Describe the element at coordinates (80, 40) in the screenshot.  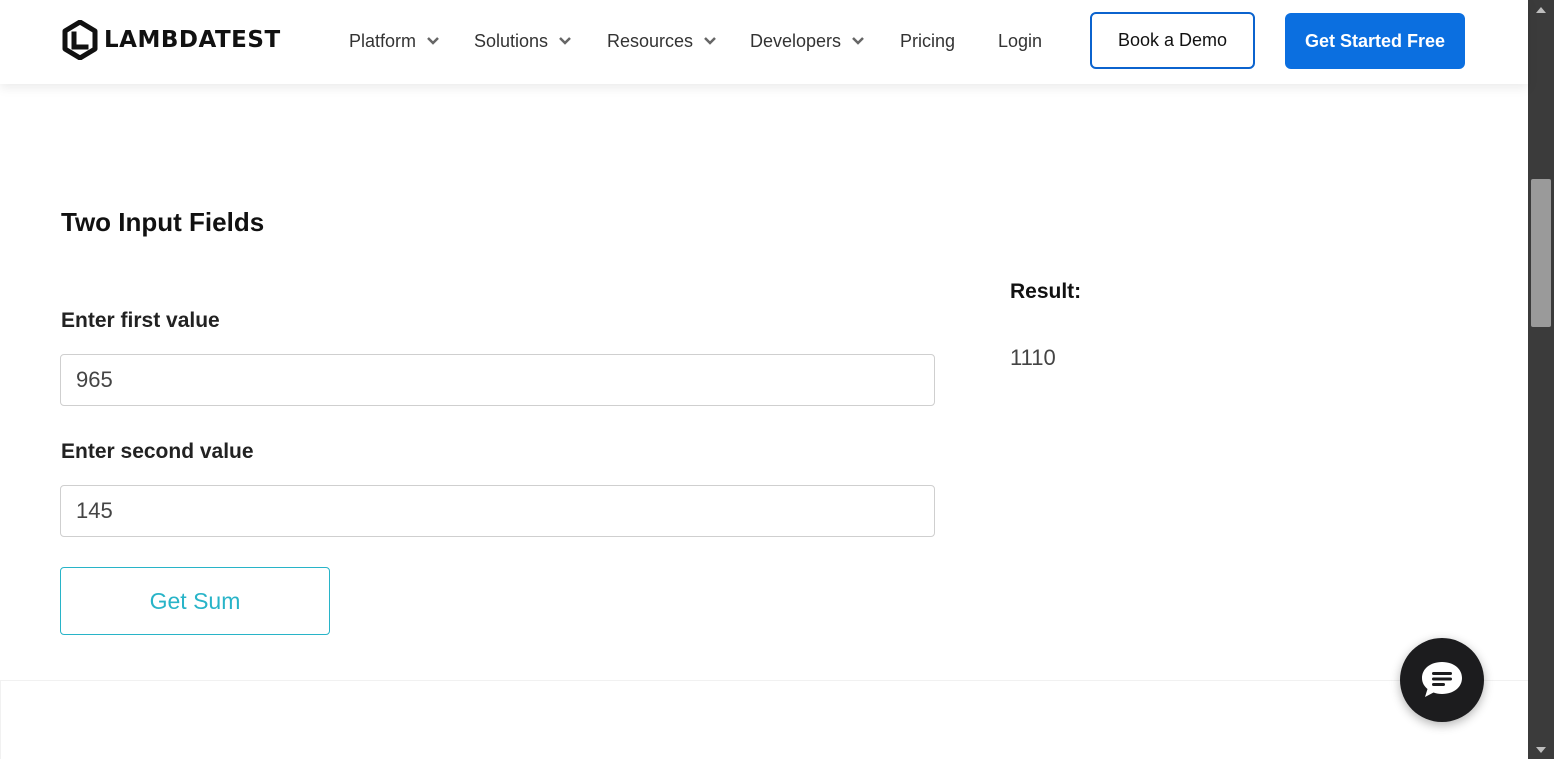
I see `lambdatest-logo-icon` at that location.